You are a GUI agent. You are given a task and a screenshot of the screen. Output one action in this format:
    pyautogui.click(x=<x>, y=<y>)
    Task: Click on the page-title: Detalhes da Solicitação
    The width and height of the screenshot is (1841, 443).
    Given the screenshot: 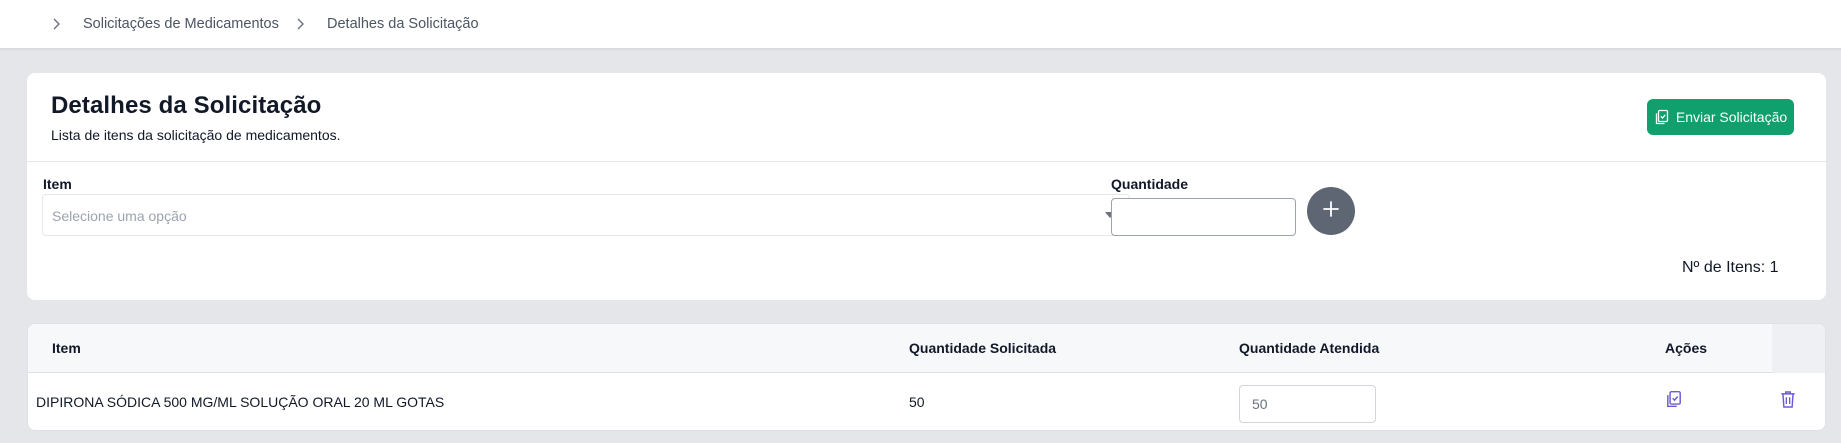 What is the action you would take?
    pyautogui.click(x=186, y=105)
    